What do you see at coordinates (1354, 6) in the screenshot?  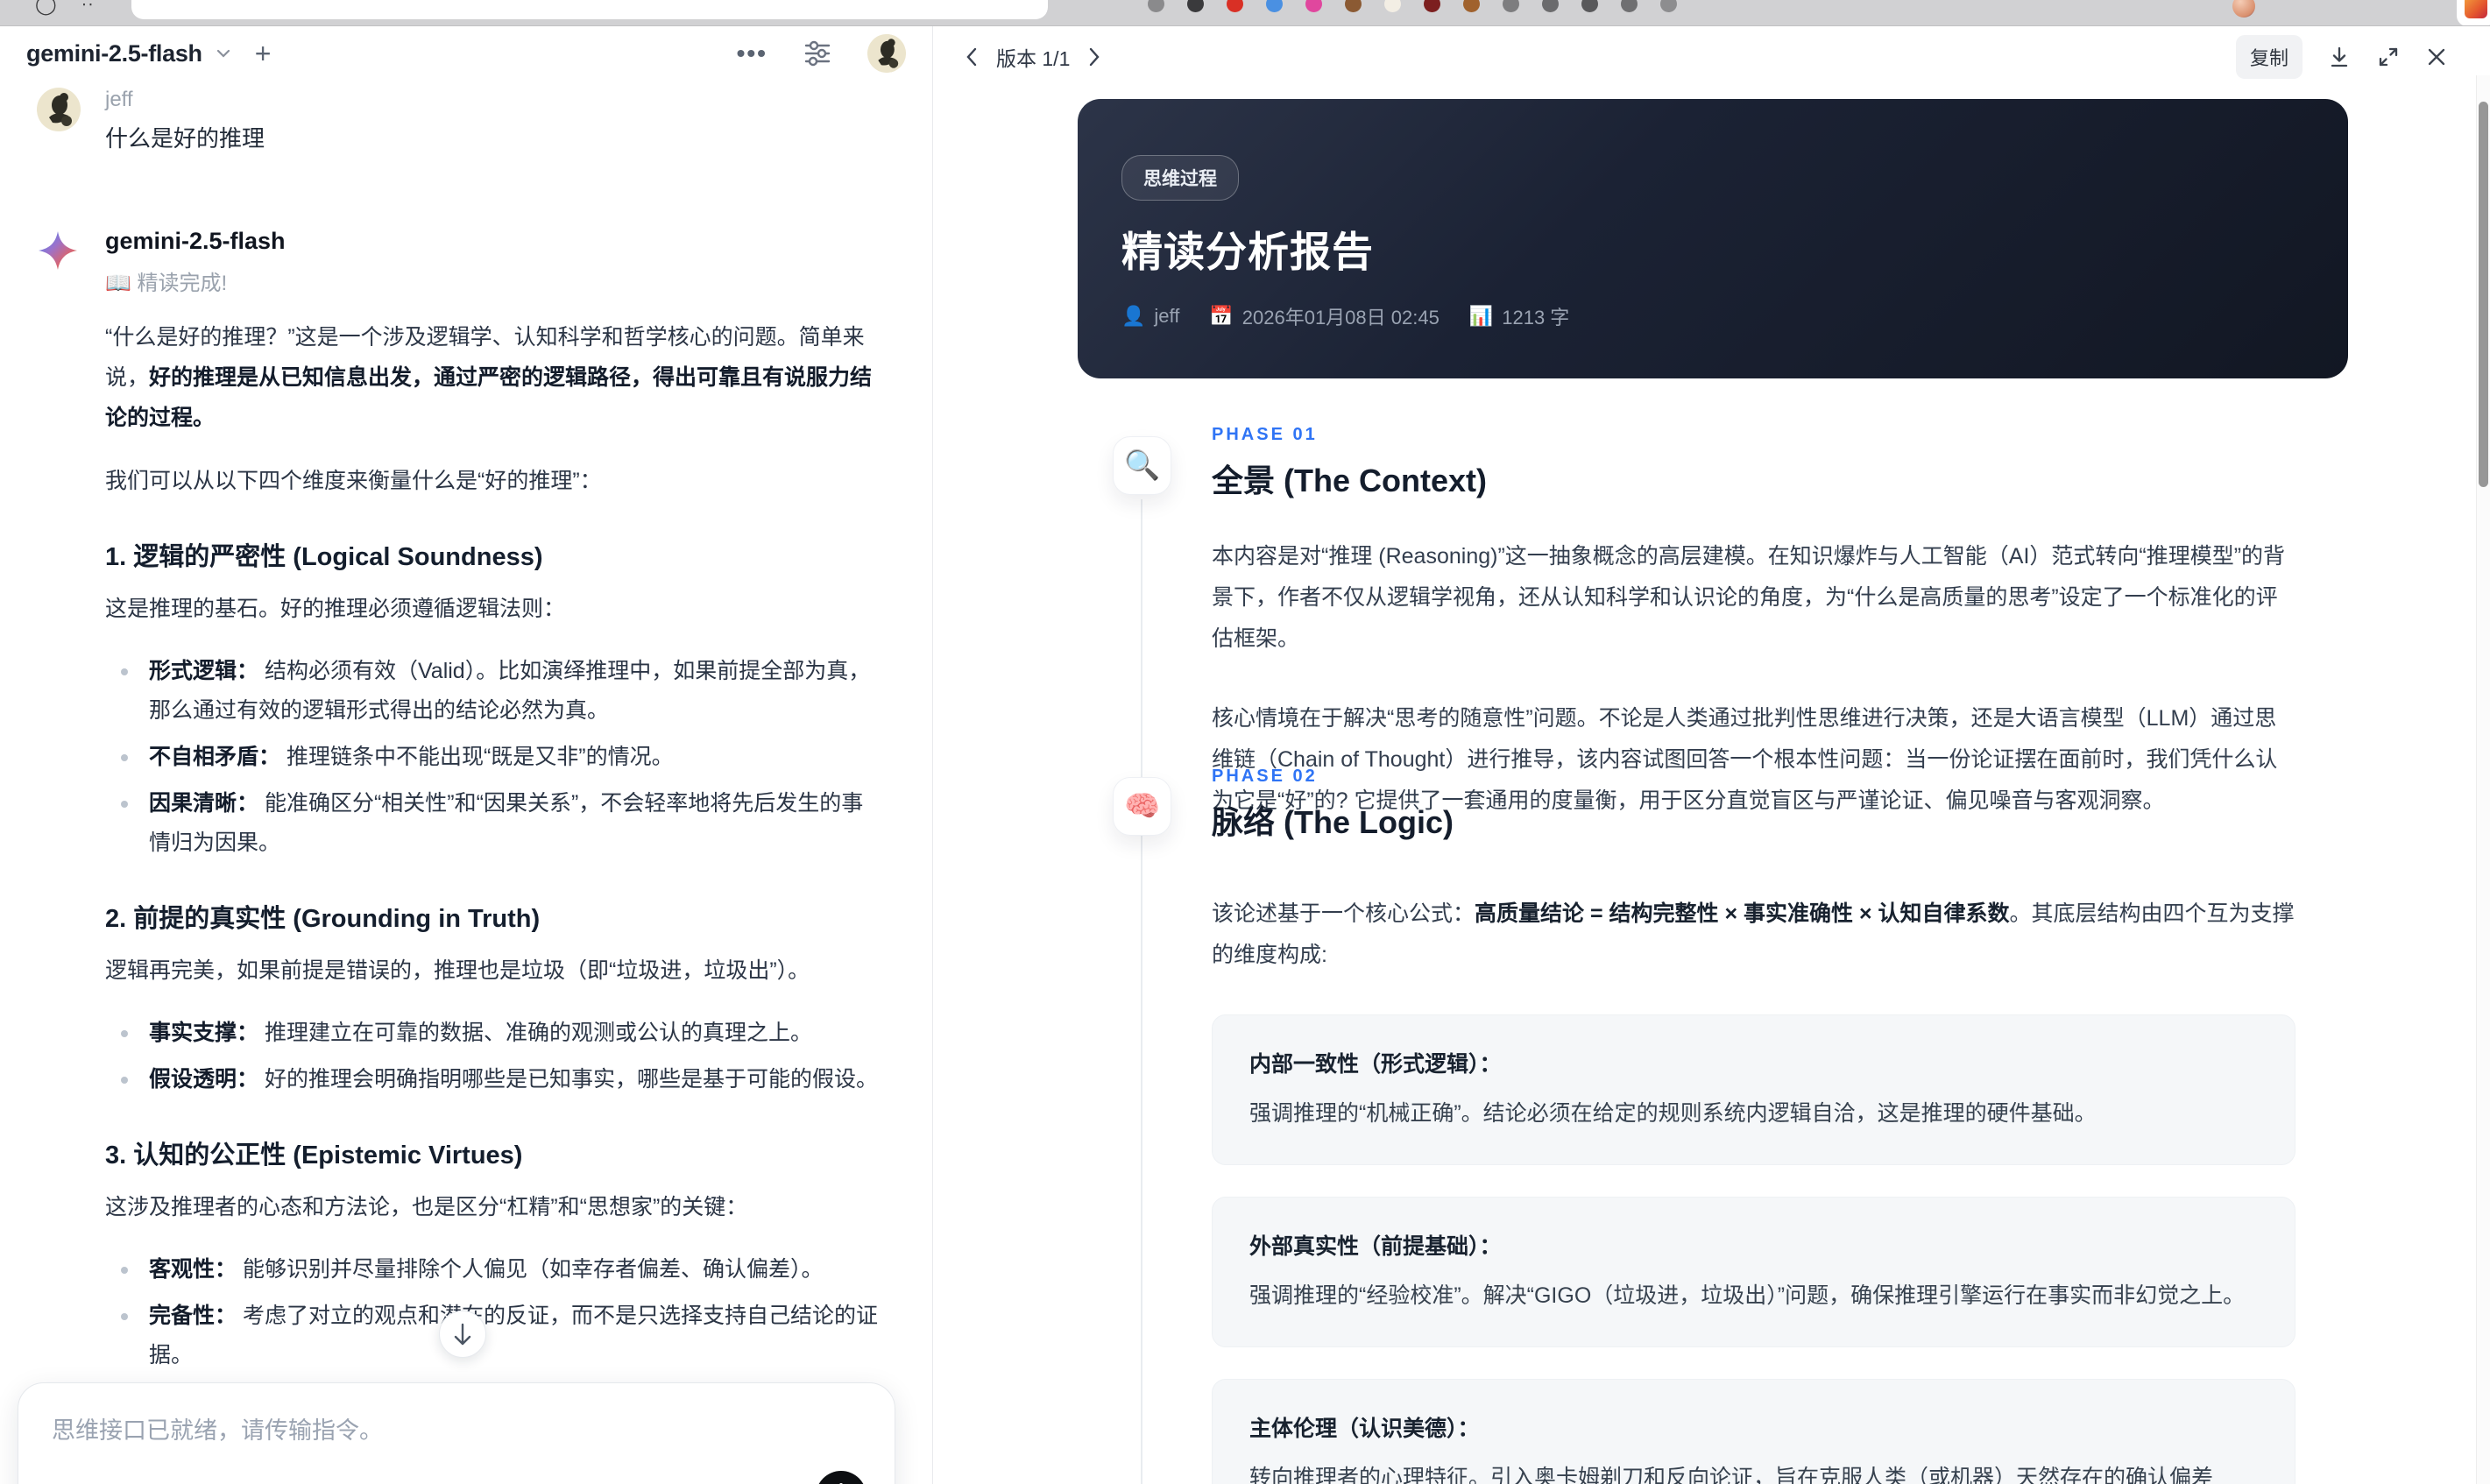 I see `extension-dot-brown` at bounding box center [1354, 6].